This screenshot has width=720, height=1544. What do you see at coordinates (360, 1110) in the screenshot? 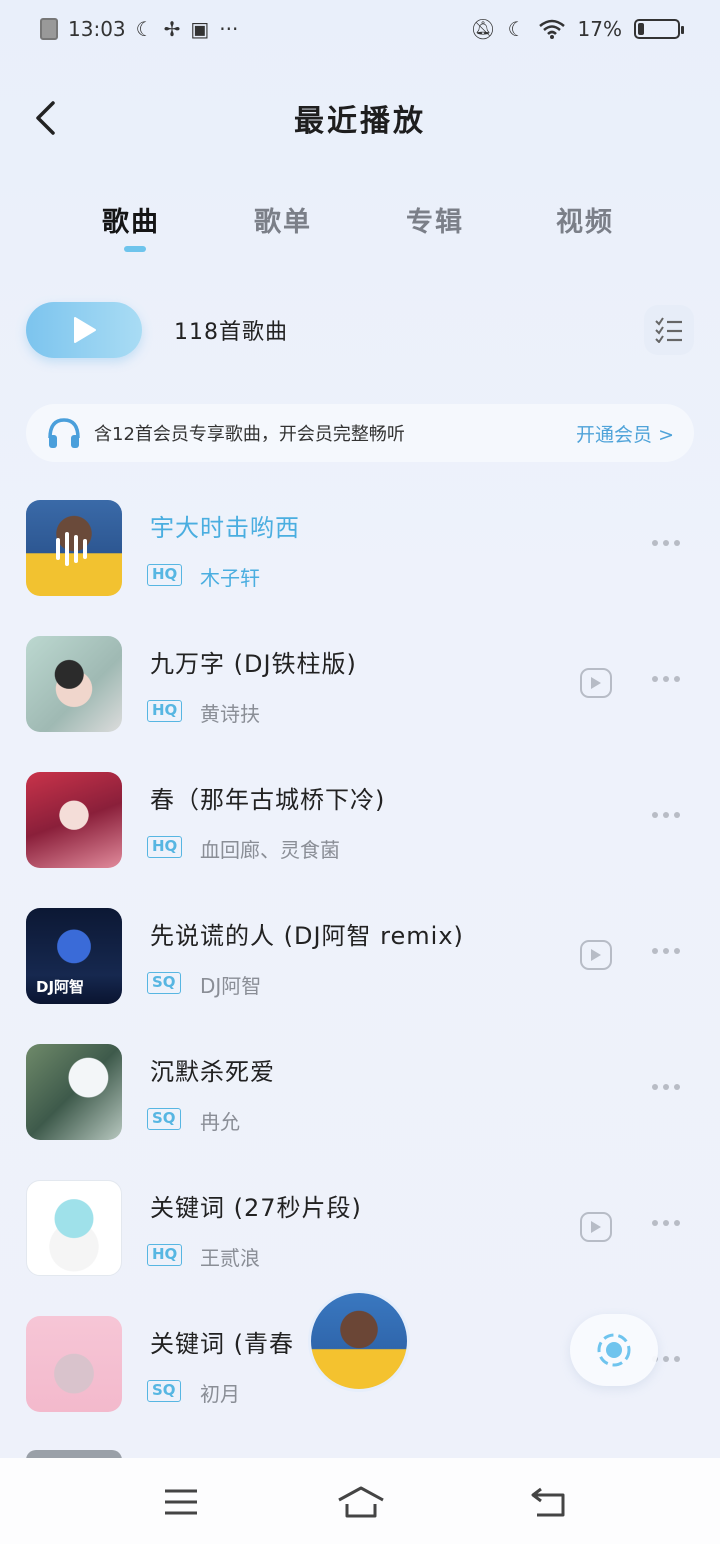
I see `list-item: 沉默杀死爱 SQ 冉允` at bounding box center [360, 1110].